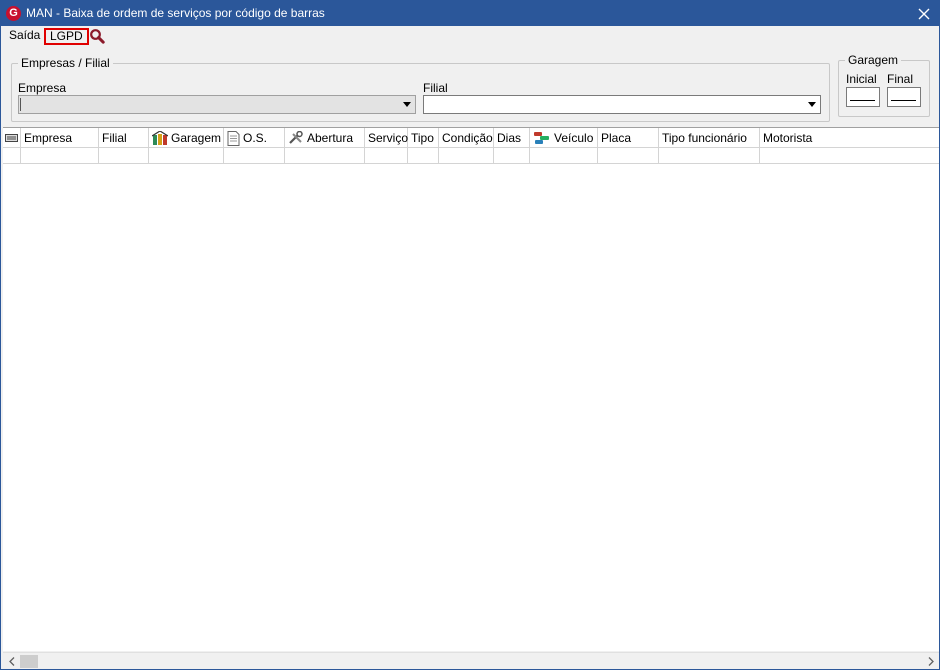 The width and height of the screenshot is (940, 670). I want to click on col-veiculo-label: Veículo, so click(574, 138).